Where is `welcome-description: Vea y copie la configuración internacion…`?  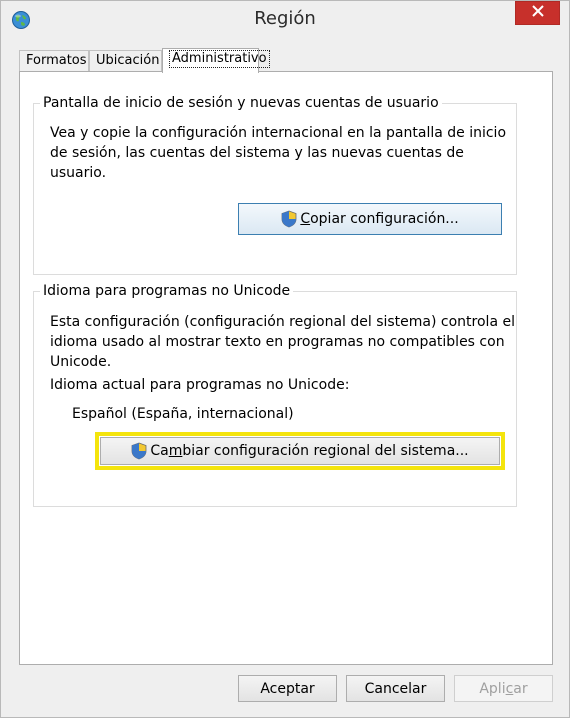 welcome-description: Vea y copie la configuración internacion… is located at coordinates (278, 153).